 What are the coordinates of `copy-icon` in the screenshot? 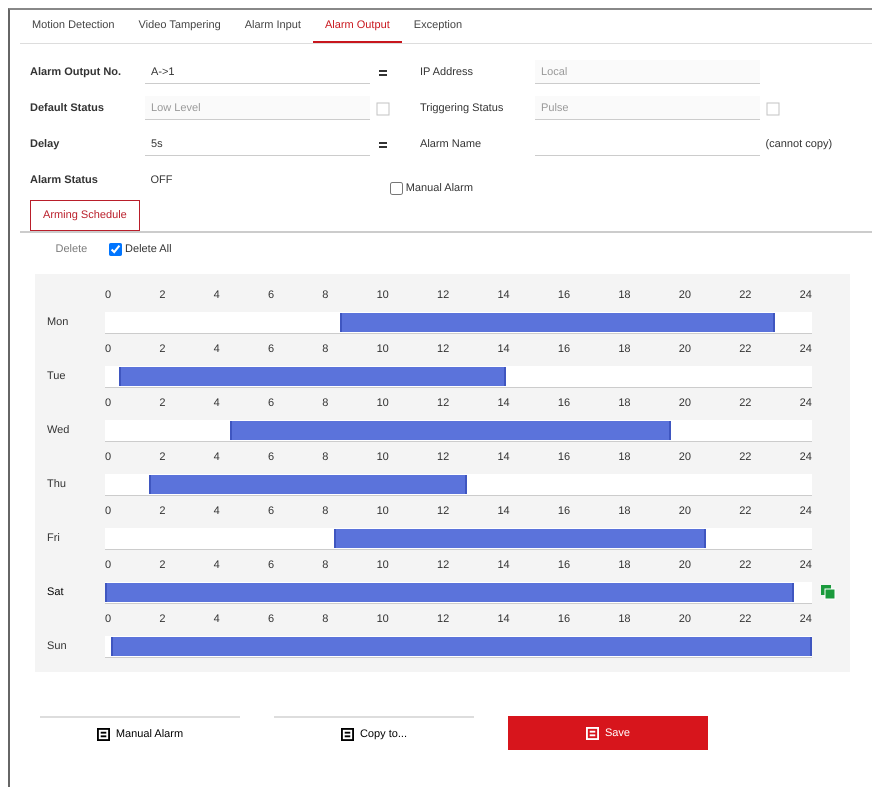 It's located at (828, 592).